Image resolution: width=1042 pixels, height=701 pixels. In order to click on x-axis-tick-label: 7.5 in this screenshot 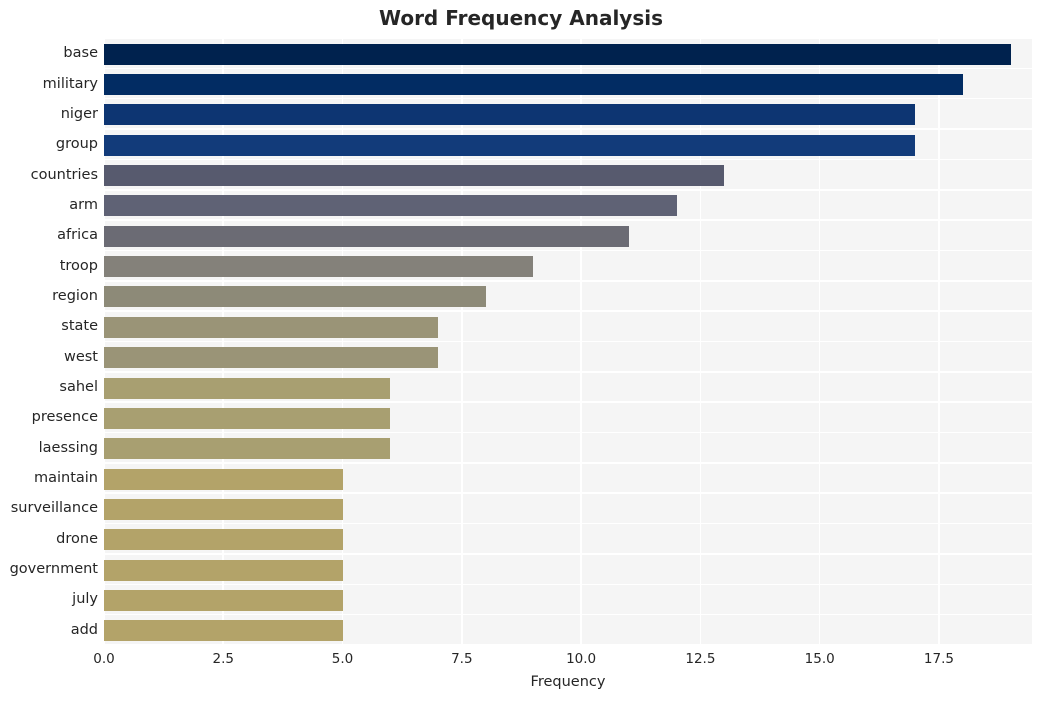, I will do `click(462, 659)`.